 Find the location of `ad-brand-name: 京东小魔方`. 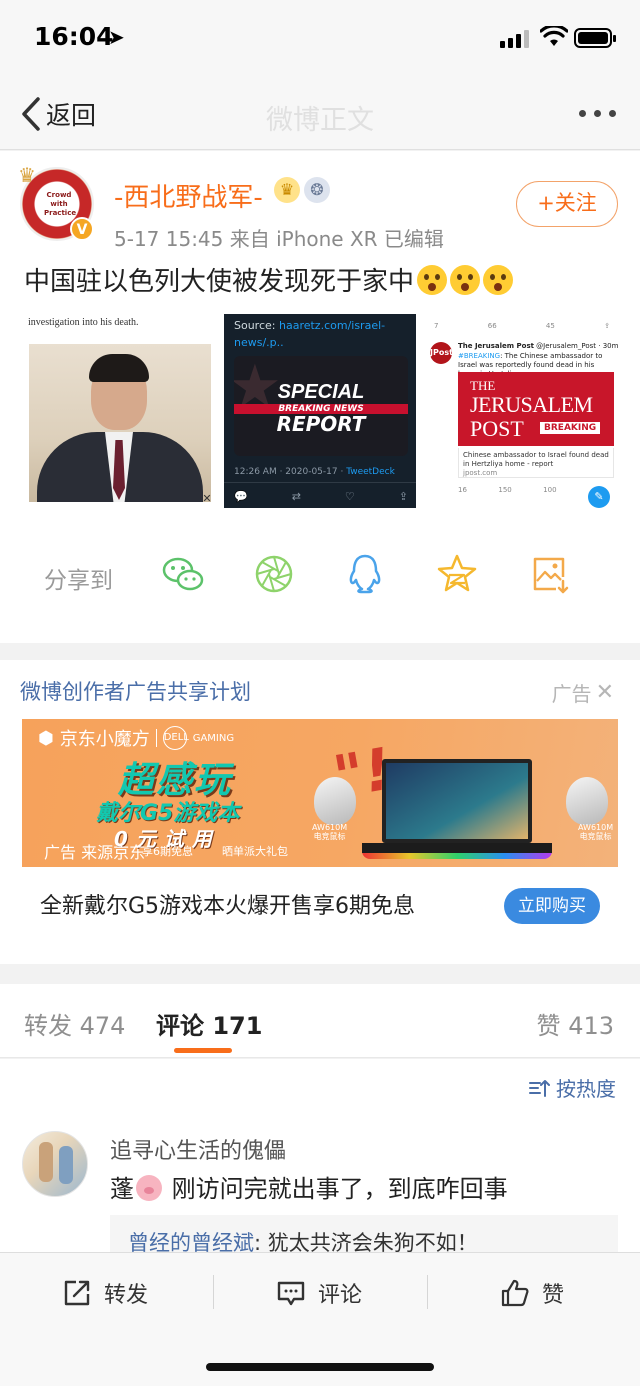

ad-brand-name: 京东小魔方 is located at coordinates (104, 739).